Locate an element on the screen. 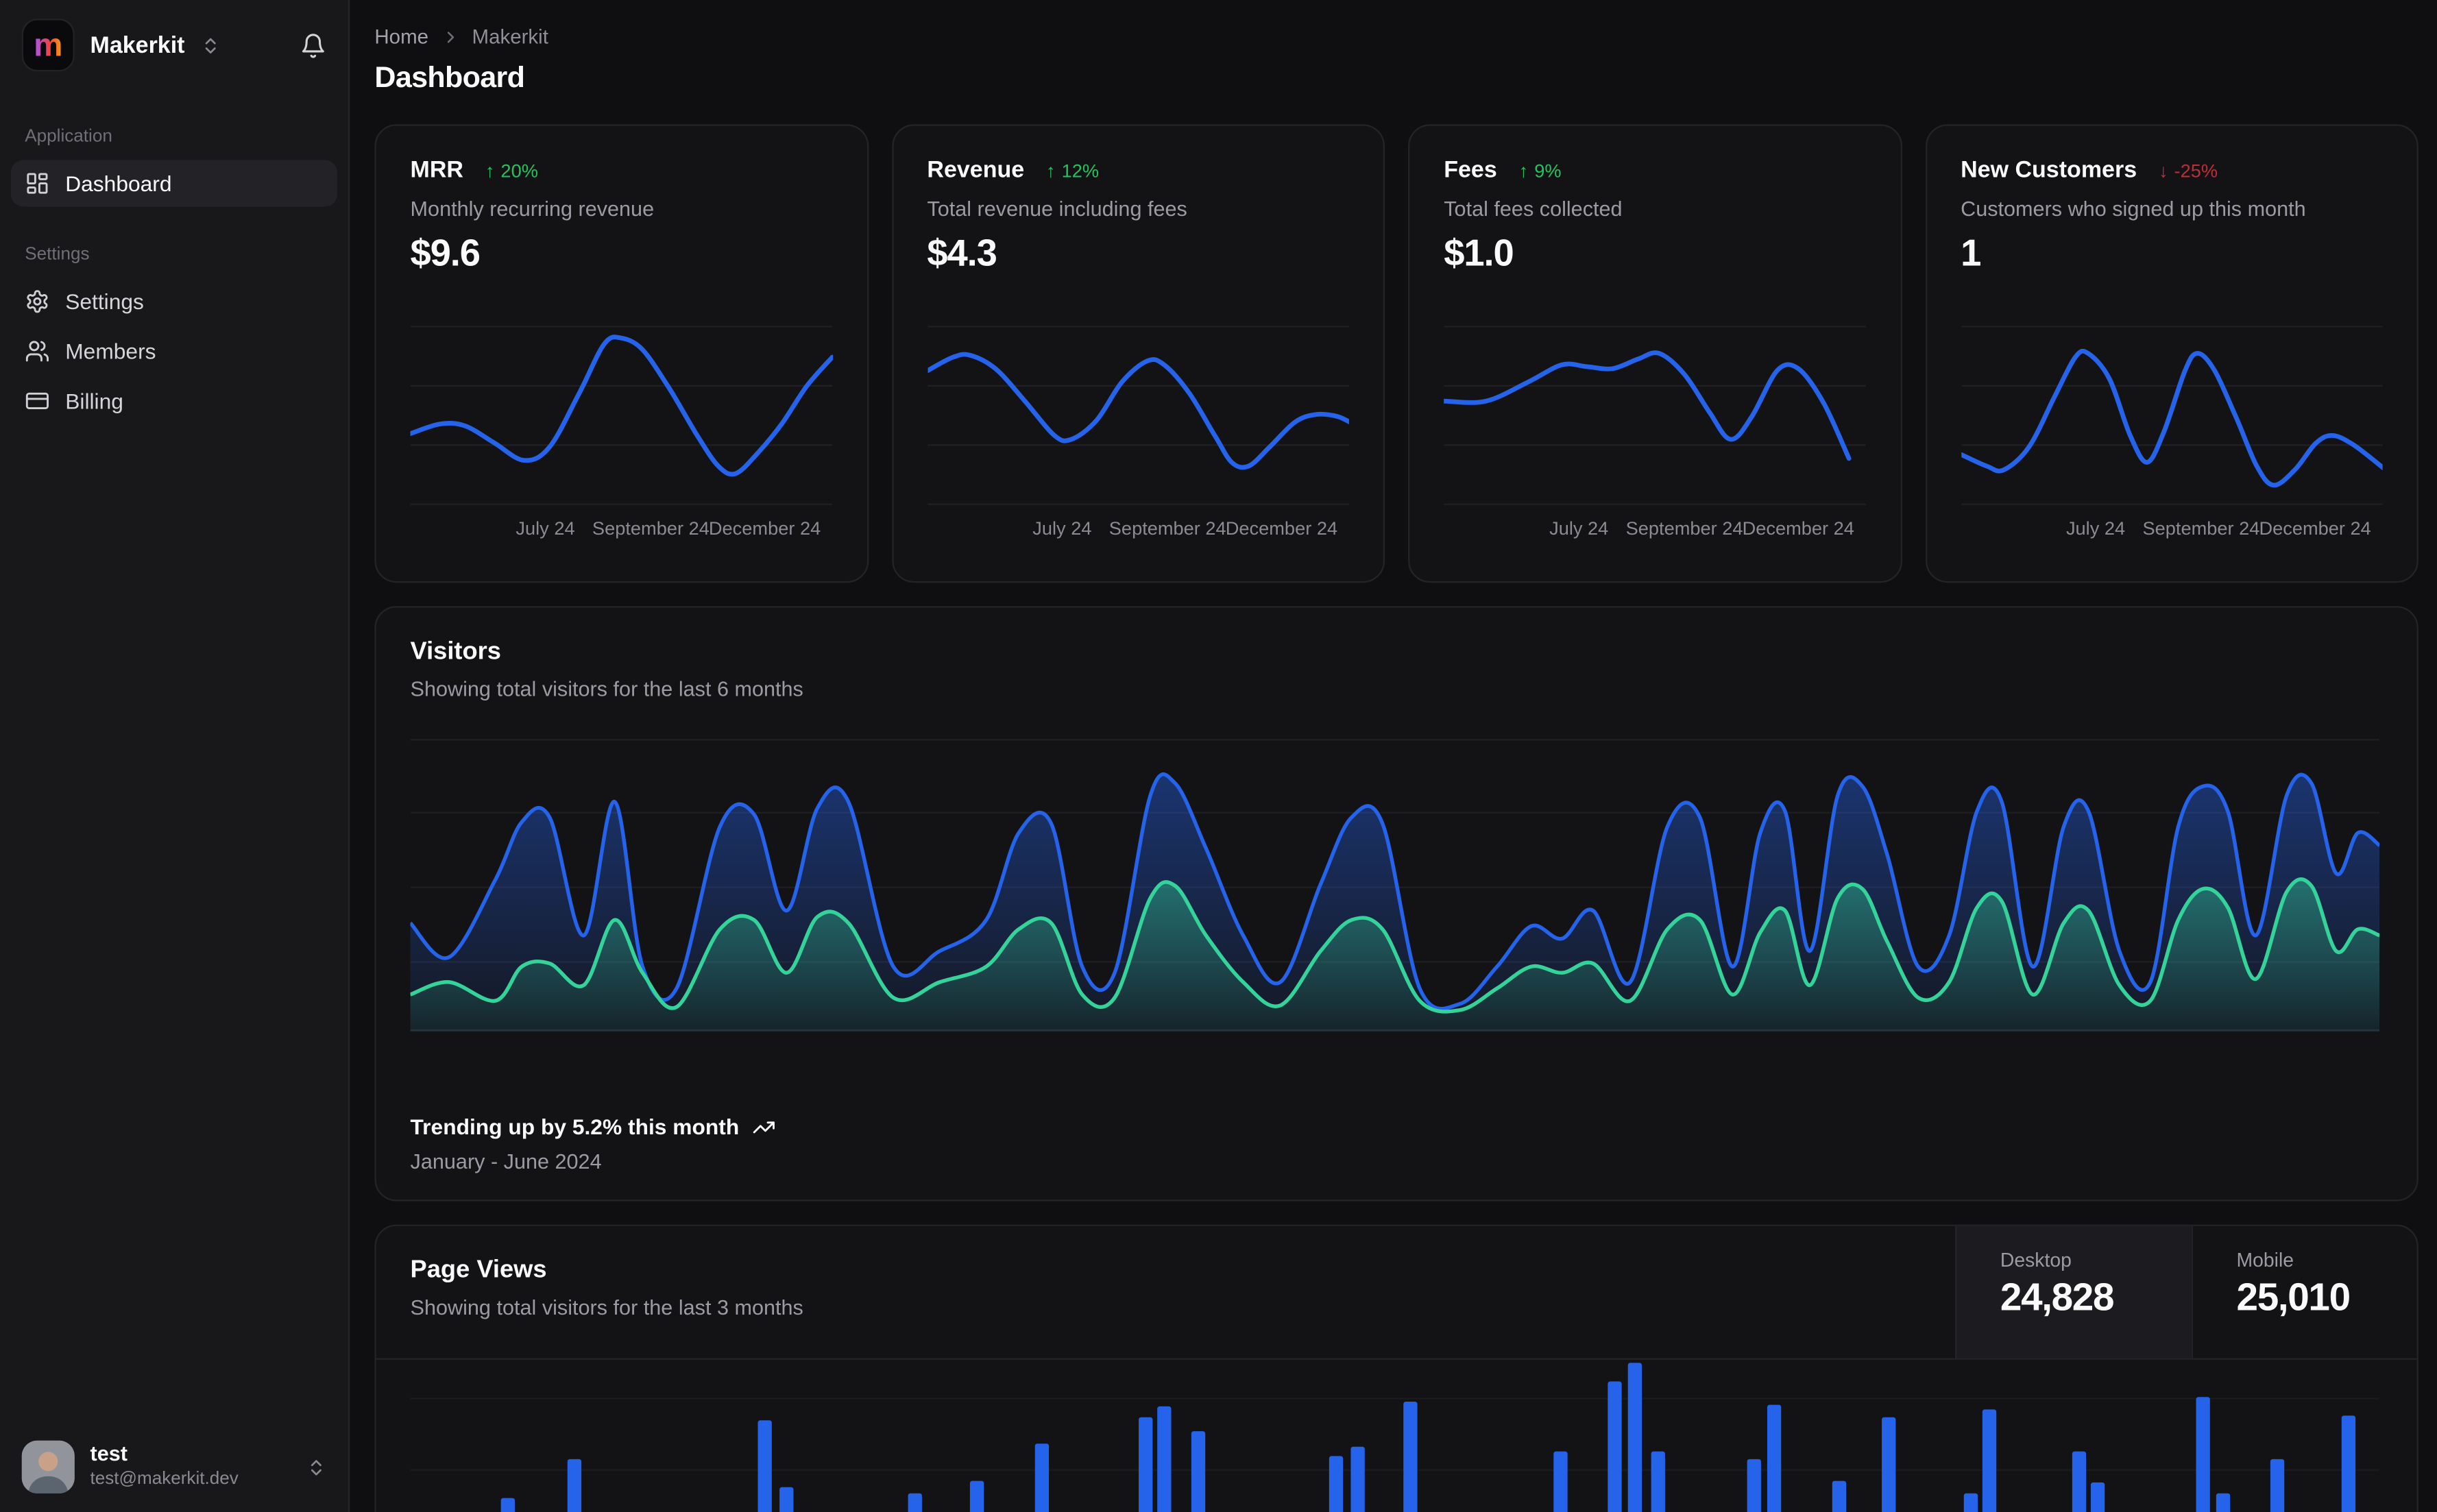 The image size is (2437, 1512). user-email: test@makerkit.dev is located at coordinates (164, 1479).